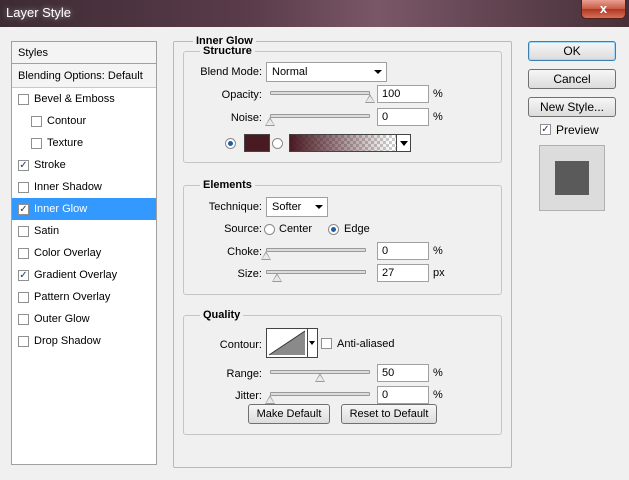 The width and height of the screenshot is (629, 480). Describe the element at coordinates (403, 143) in the screenshot. I see `chevron-down-icon` at that location.